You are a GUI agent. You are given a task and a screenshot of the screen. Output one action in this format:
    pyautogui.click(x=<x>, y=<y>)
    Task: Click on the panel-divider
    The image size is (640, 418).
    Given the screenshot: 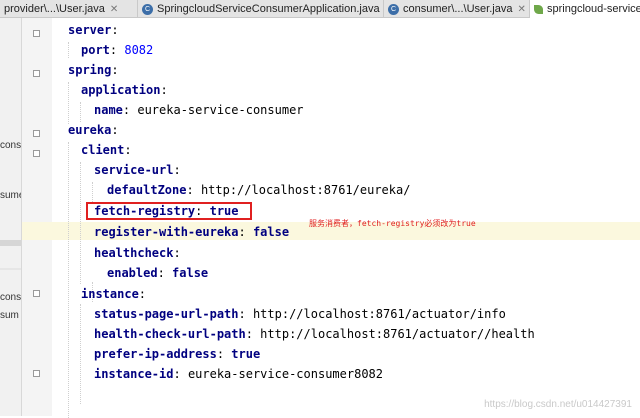 What is the action you would take?
    pyautogui.click(x=10, y=269)
    